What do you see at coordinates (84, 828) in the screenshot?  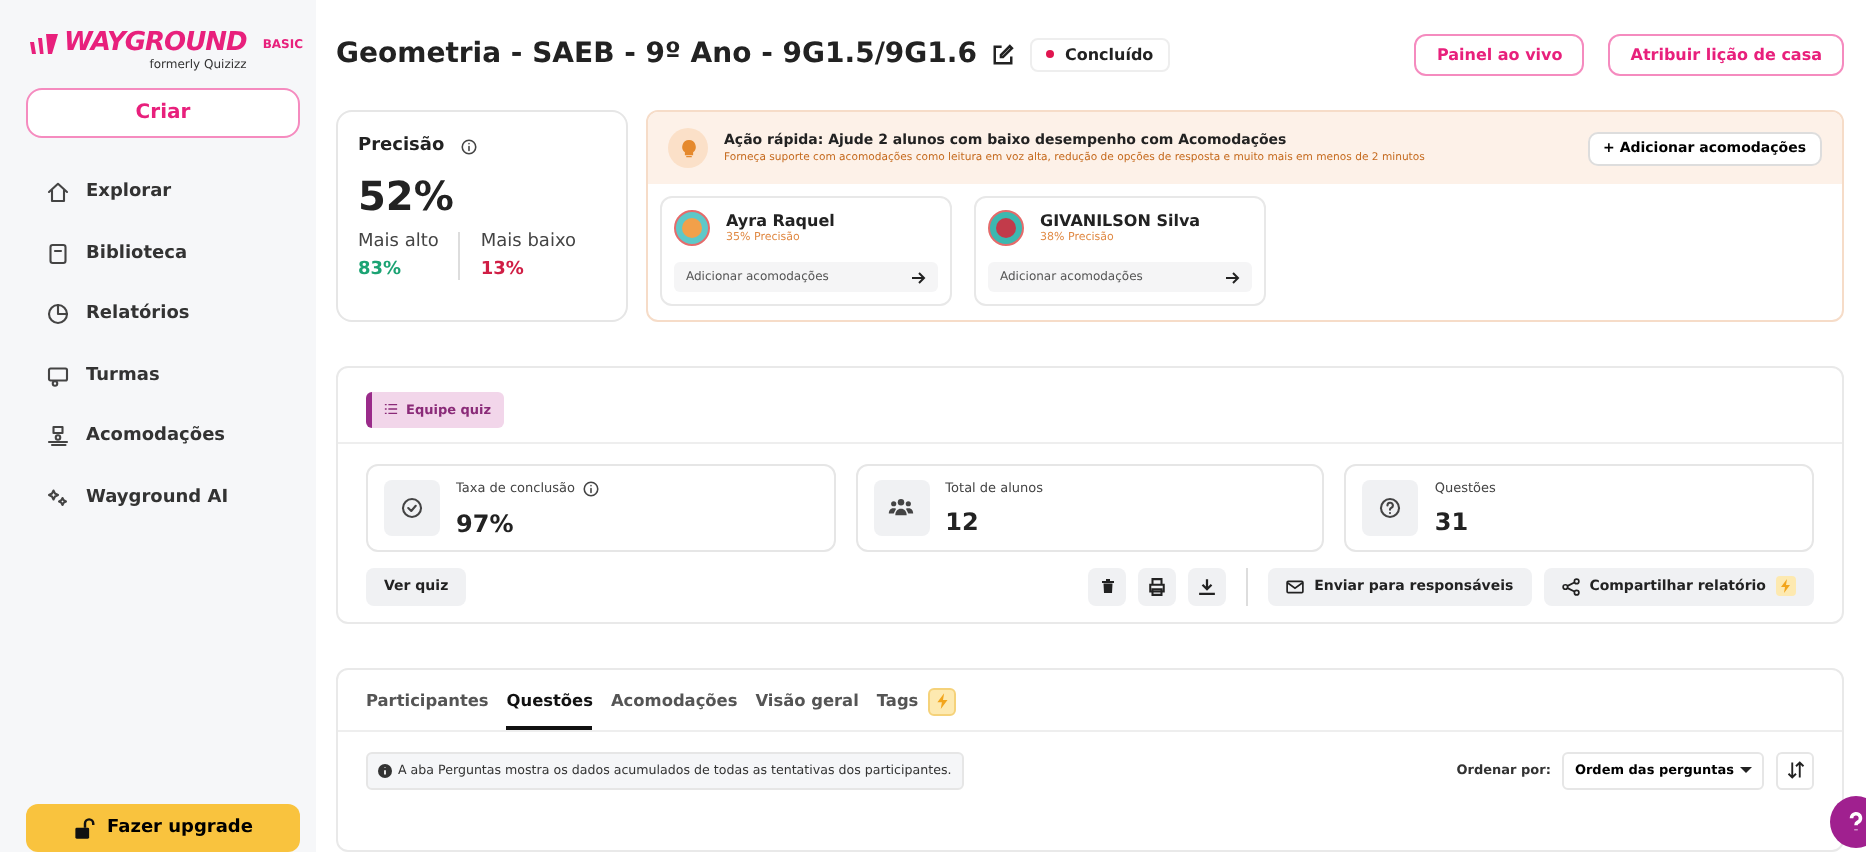 I see `unlock-icon` at bounding box center [84, 828].